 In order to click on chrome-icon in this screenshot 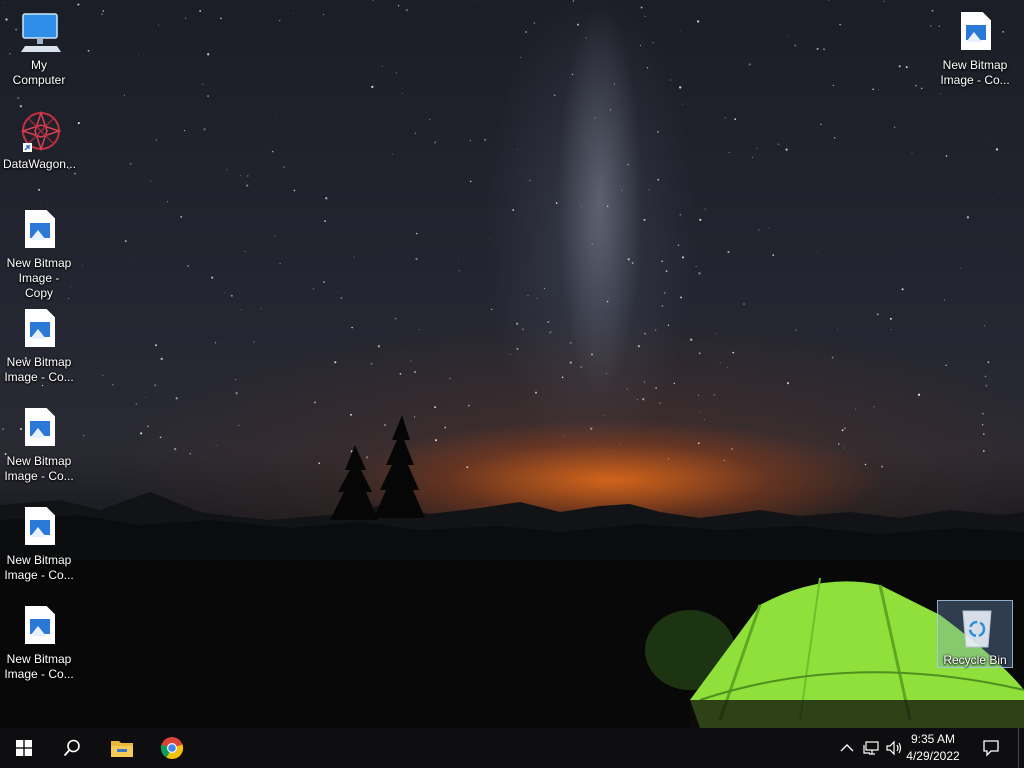, I will do `click(172, 748)`.